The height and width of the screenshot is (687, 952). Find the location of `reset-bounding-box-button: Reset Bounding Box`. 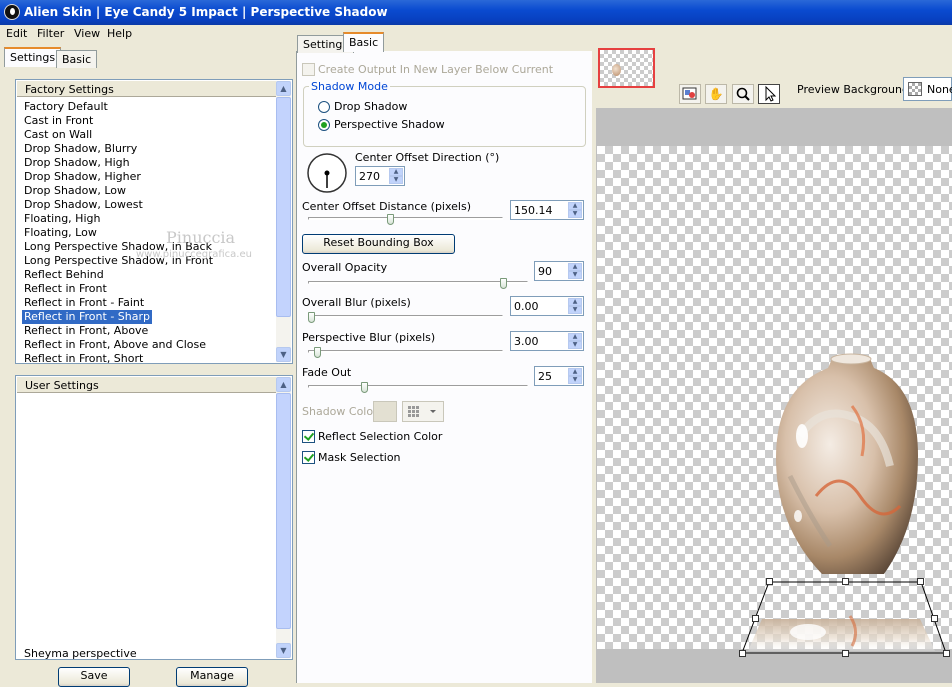

reset-bounding-box-button: Reset Bounding Box is located at coordinates (378, 244).